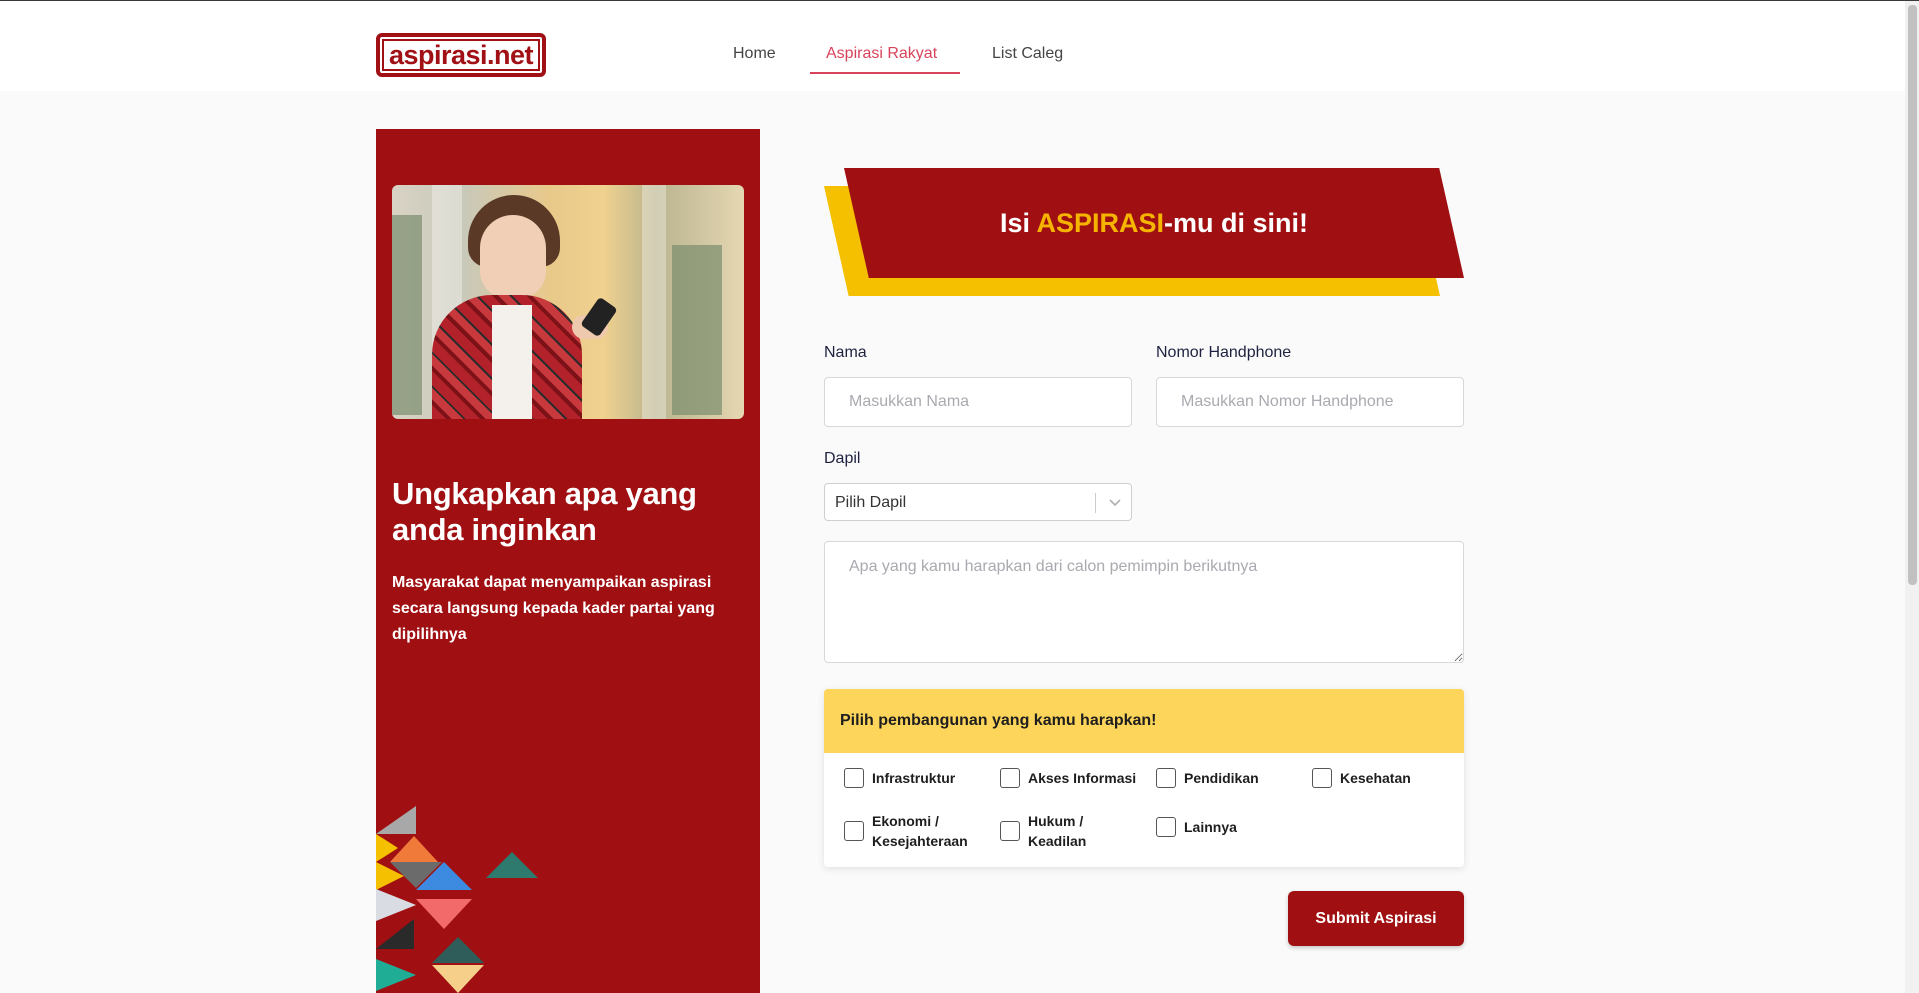 This screenshot has width=1919, height=993. What do you see at coordinates (885, 73) in the screenshot?
I see `nav-active-indicator` at bounding box center [885, 73].